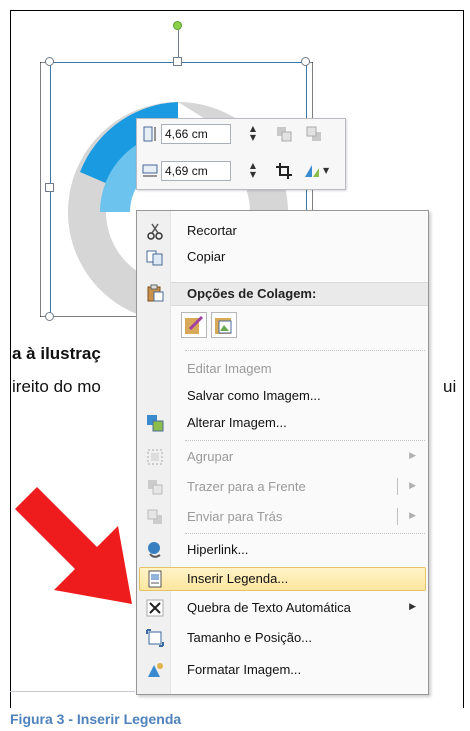 This screenshot has height=731, width=470. What do you see at coordinates (49, 187) in the screenshot?
I see `resize-handle-left` at bounding box center [49, 187].